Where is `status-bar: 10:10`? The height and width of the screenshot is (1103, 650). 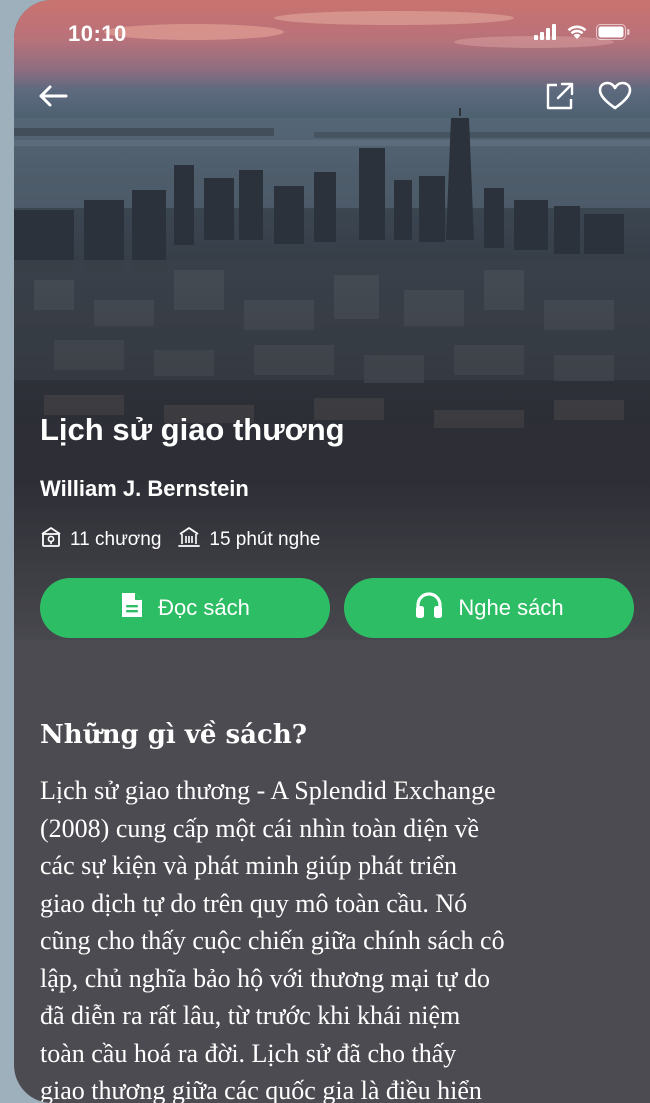 status-bar: 10:10 is located at coordinates (349, 34).